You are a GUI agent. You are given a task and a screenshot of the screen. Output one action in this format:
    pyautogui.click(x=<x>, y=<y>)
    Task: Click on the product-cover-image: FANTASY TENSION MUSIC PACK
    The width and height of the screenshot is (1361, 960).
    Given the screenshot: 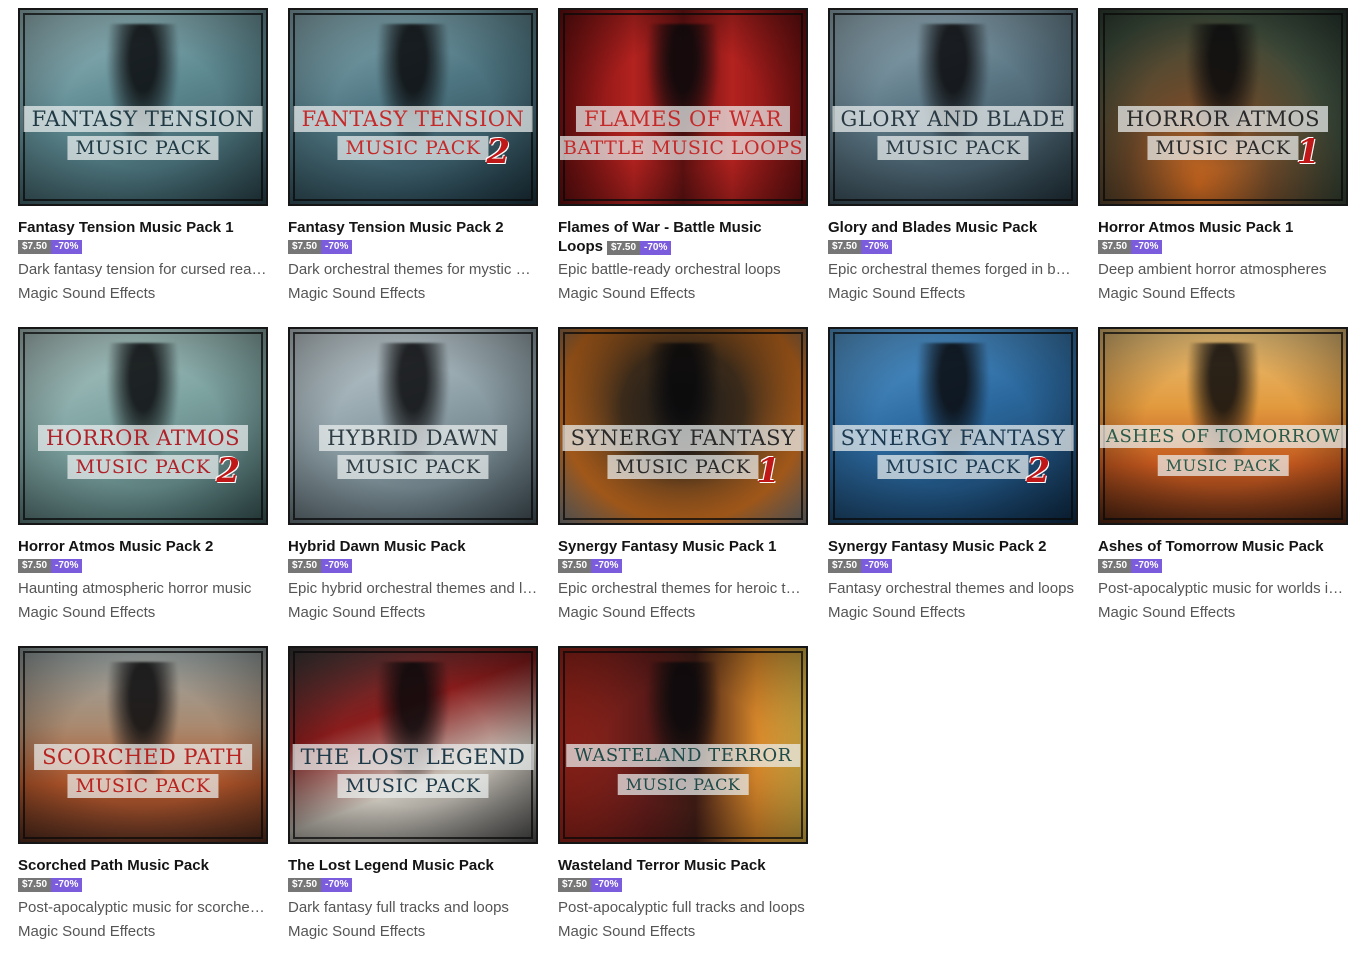 What is the action you would take?
    pyautogui.click(x=143, y=107)
    